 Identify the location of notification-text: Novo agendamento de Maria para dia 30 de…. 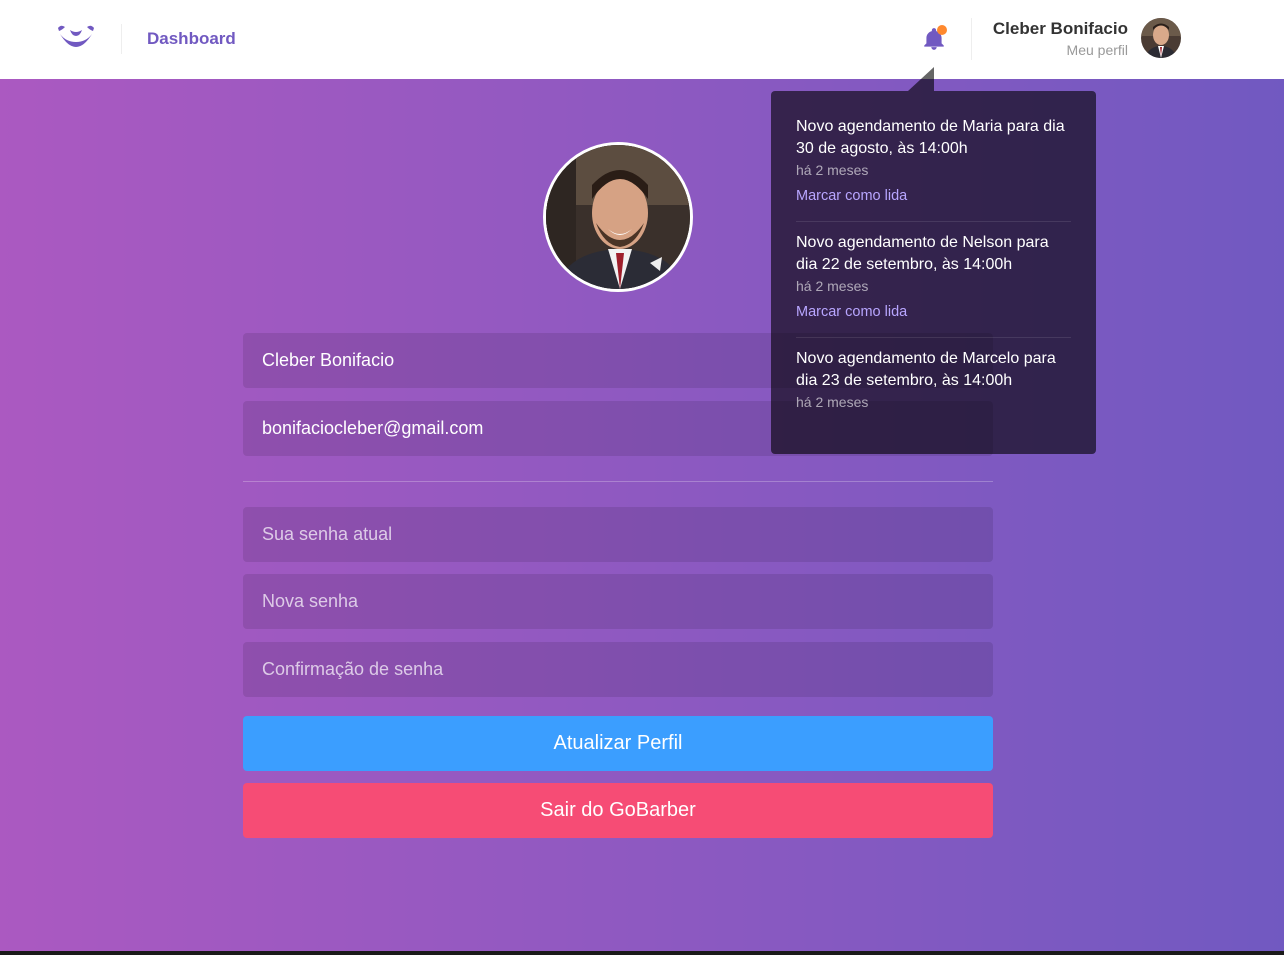
(930, 137).